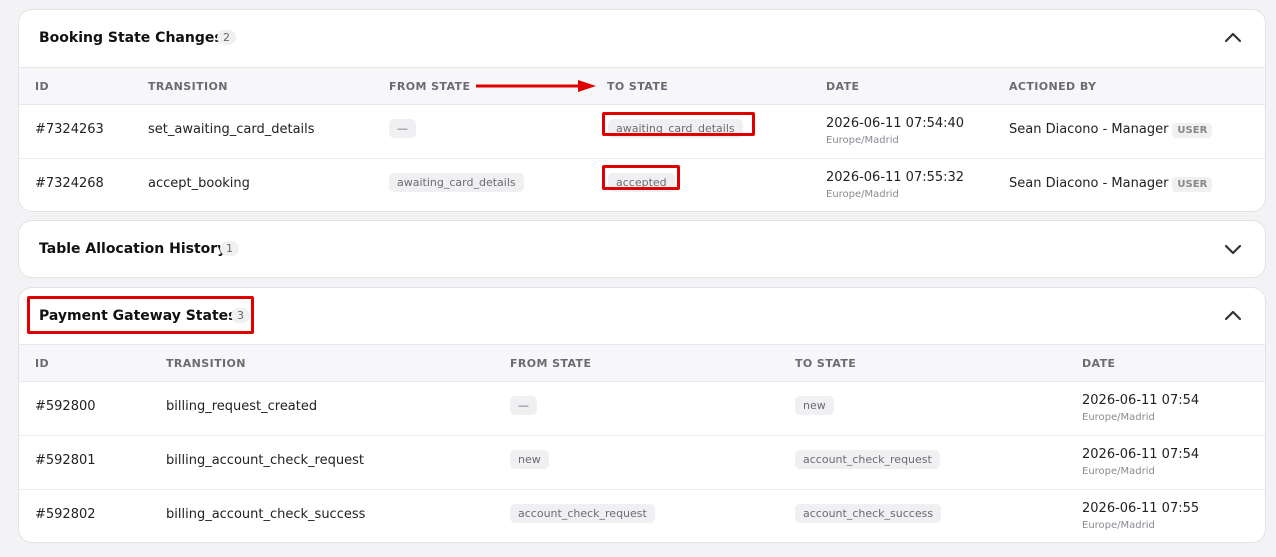  What do you see at coordinates (641, 182) in the screenshot?
I see `to-state-chip: accepted` at bounding box center [641, 182].